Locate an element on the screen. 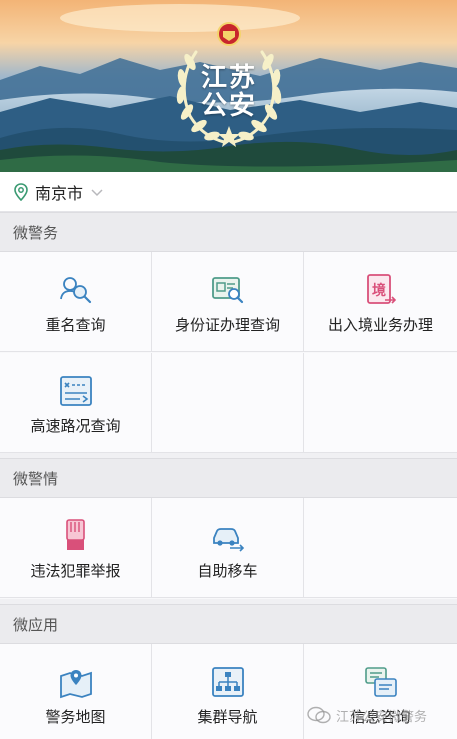  section-header-micro-apps: 微应用 is located at coordinates (228, 624).